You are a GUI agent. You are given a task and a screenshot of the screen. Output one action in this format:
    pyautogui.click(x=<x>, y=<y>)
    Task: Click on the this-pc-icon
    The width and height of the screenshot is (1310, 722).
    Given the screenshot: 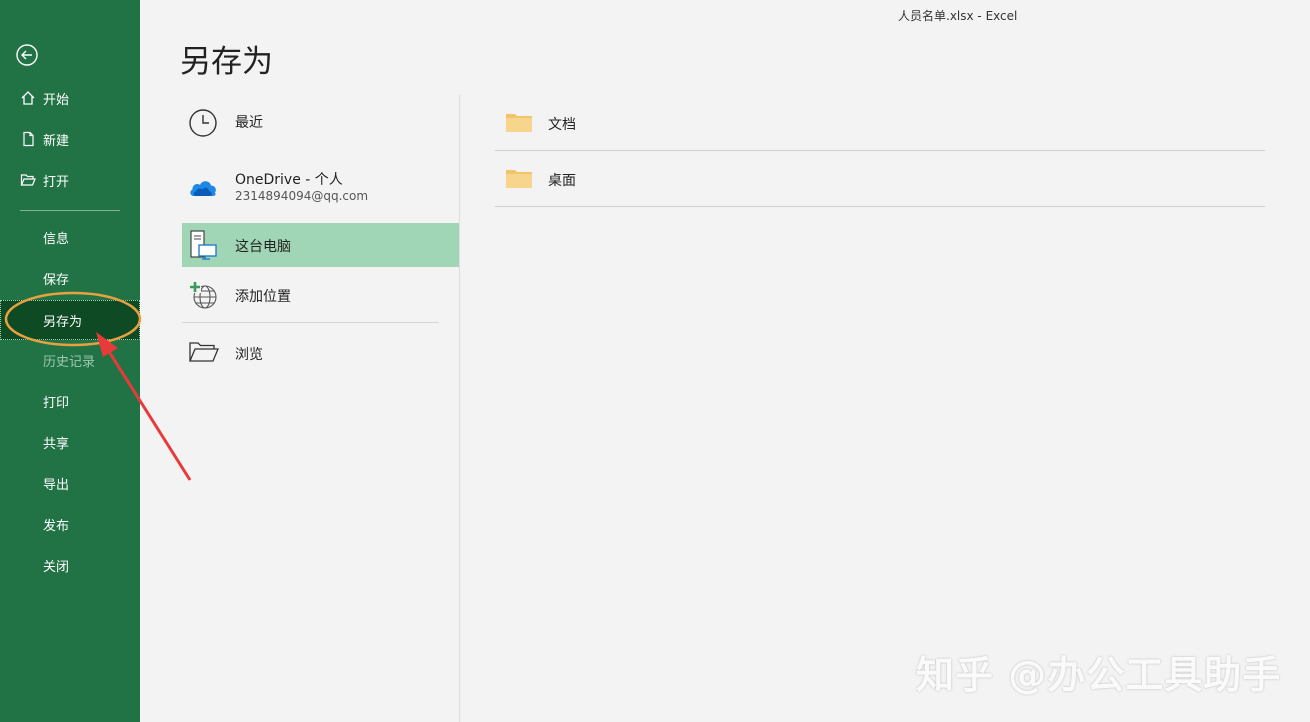 What is the action you would take?
    pyautogui.click(x=203, y=245)
    